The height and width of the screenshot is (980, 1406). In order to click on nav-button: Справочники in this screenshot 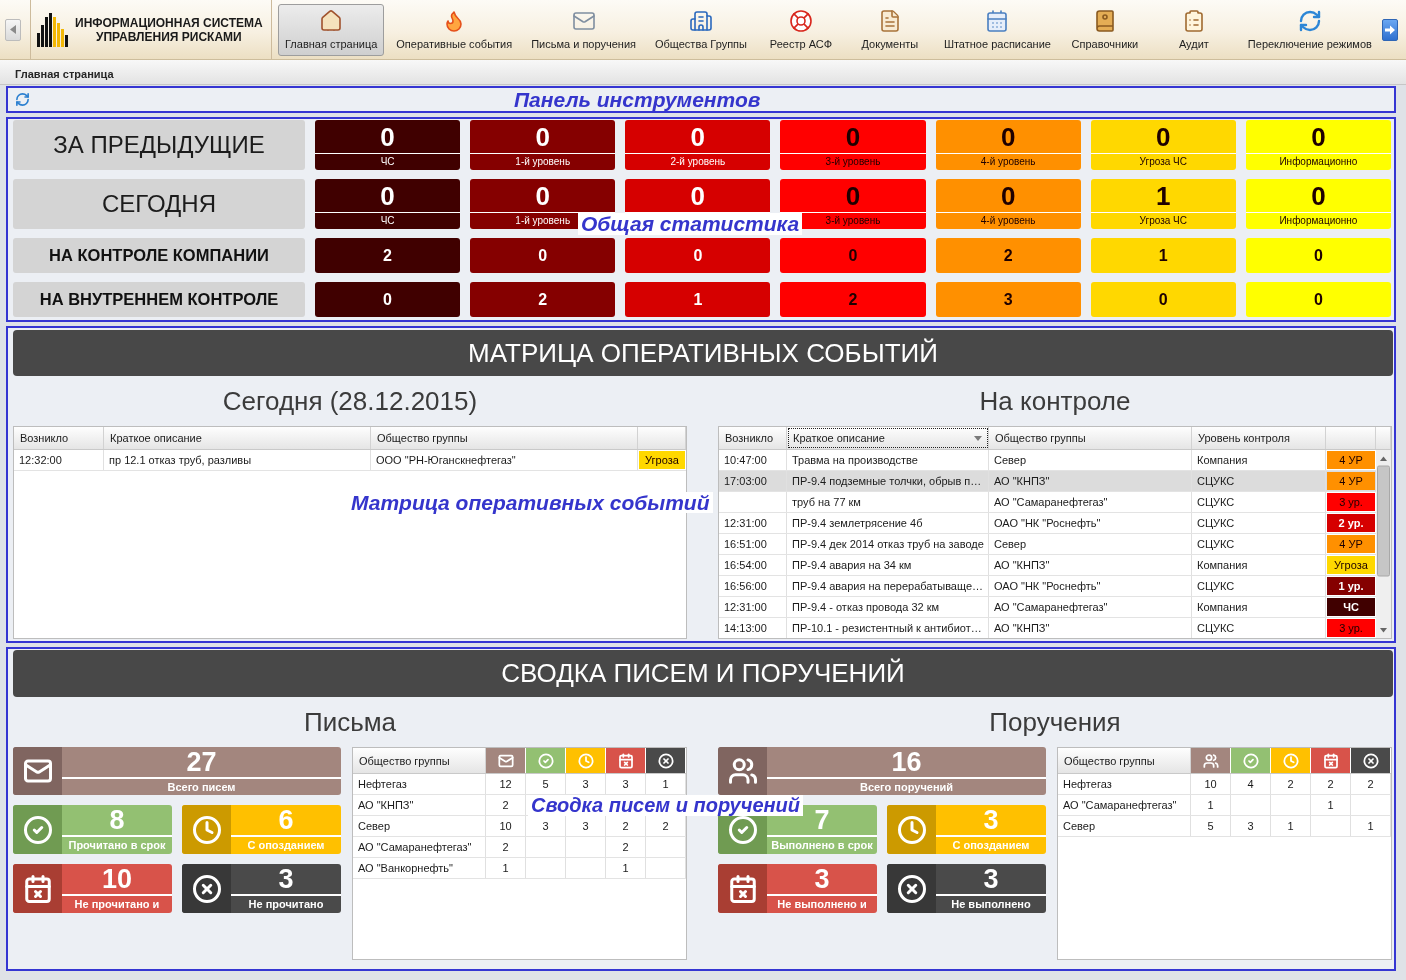, I will do `click(1104, 29)`.